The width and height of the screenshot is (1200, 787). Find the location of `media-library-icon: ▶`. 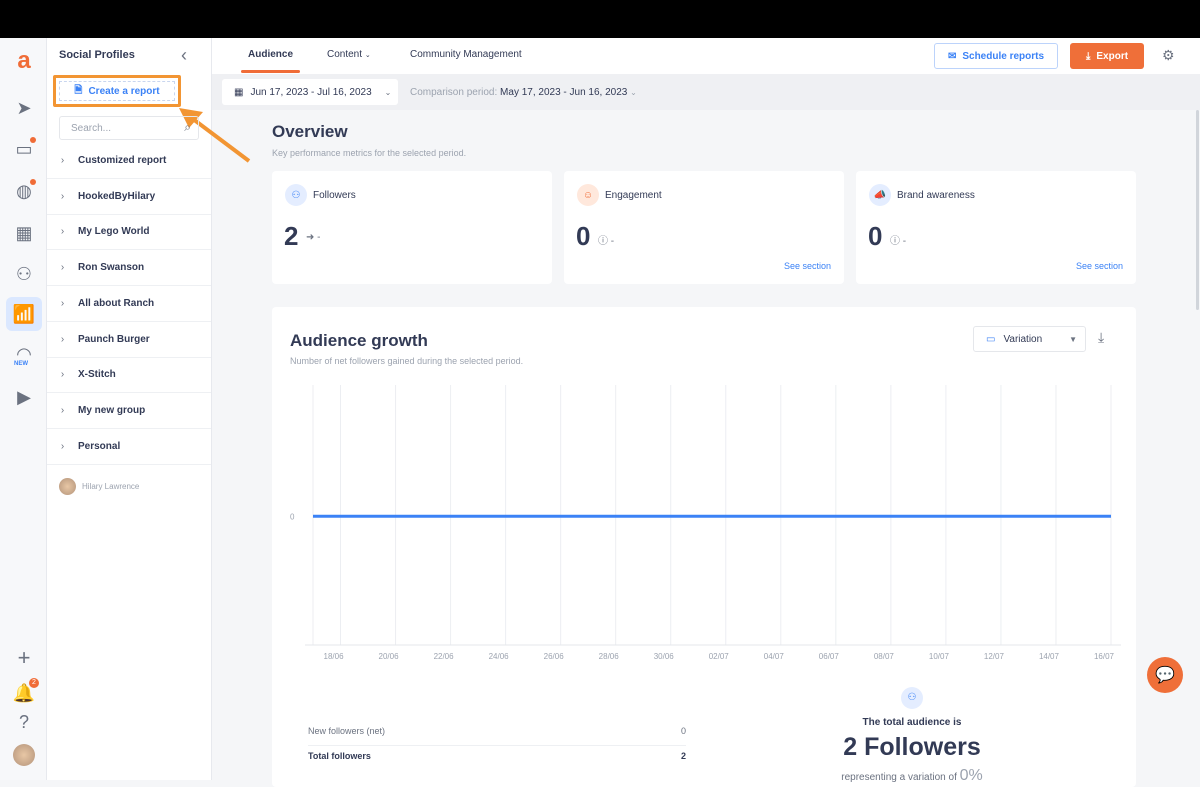

media-library-icon: ▶ is located at coordinates (24, 397).